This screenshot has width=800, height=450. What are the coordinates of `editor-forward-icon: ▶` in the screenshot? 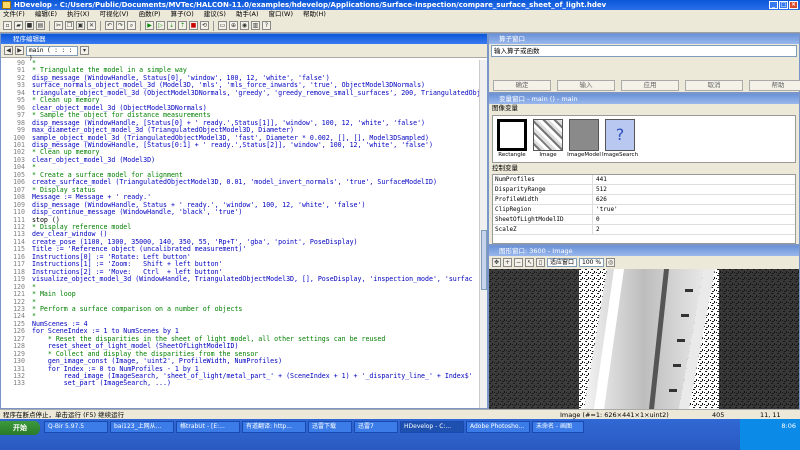 It's located at (19, 50).